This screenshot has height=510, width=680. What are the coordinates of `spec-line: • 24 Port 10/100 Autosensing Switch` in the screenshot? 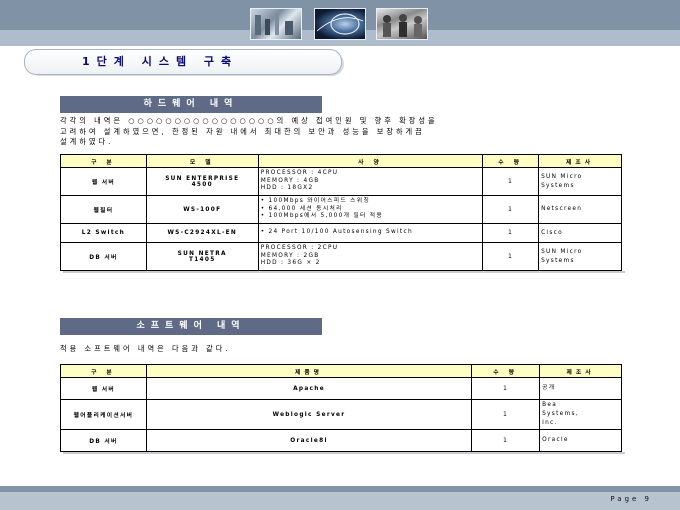 It's located at (336, 232).